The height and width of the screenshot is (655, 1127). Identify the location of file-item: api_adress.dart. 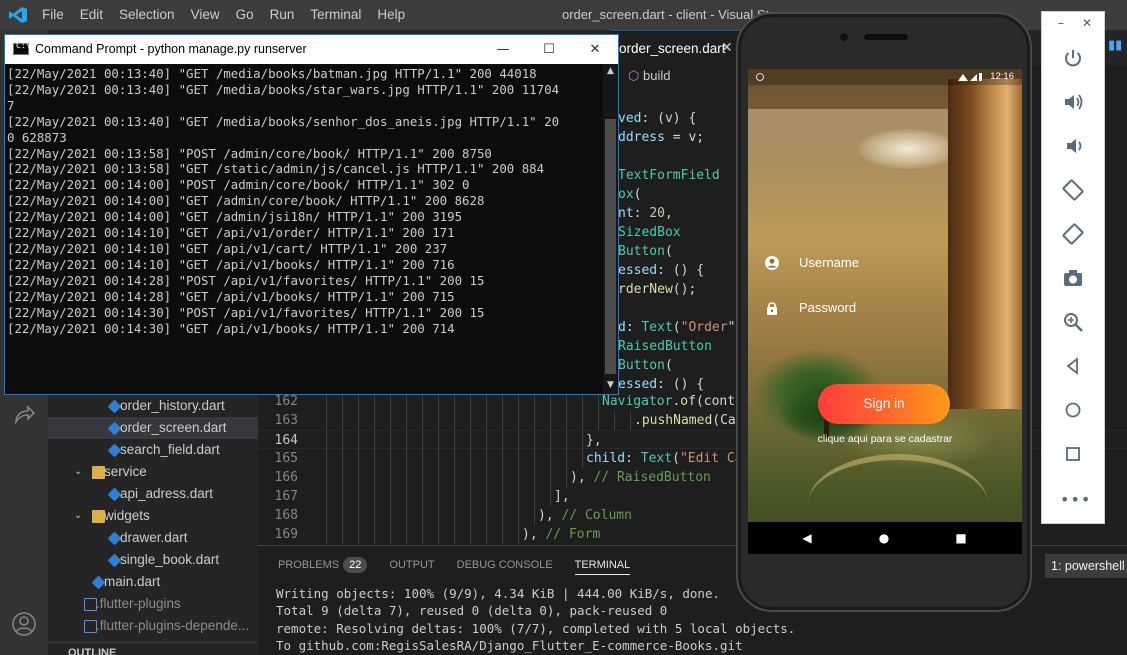
(153, 494).